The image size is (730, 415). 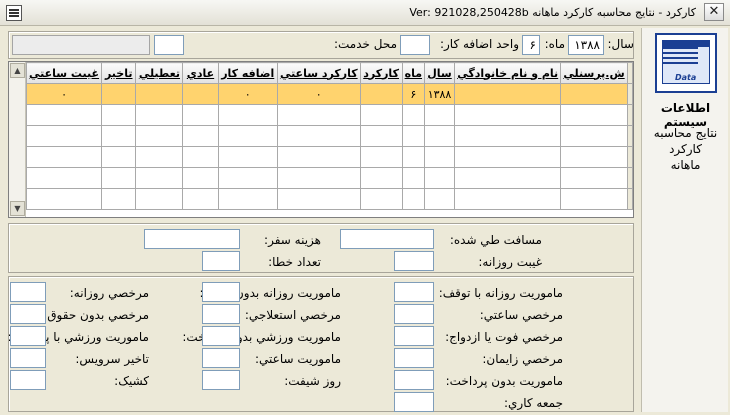 What do you see at coordinates (413, 73) in the screenshot?
I see `grid-header: ماه` at bounding box center [413, 73].